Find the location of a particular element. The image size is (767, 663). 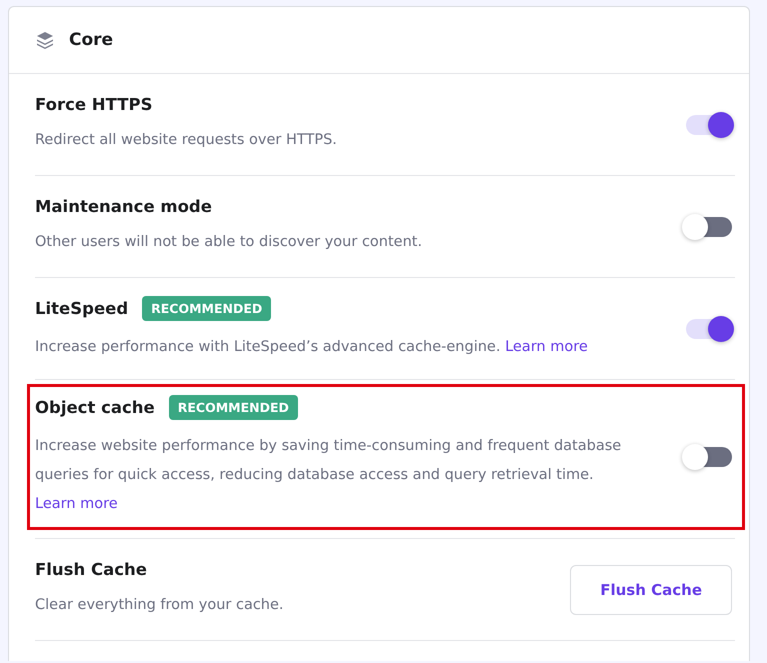

setting-description: Increase performance with LiteSpeed’s advanced cache-engine. Learn more is located at coordinates (312, 347).